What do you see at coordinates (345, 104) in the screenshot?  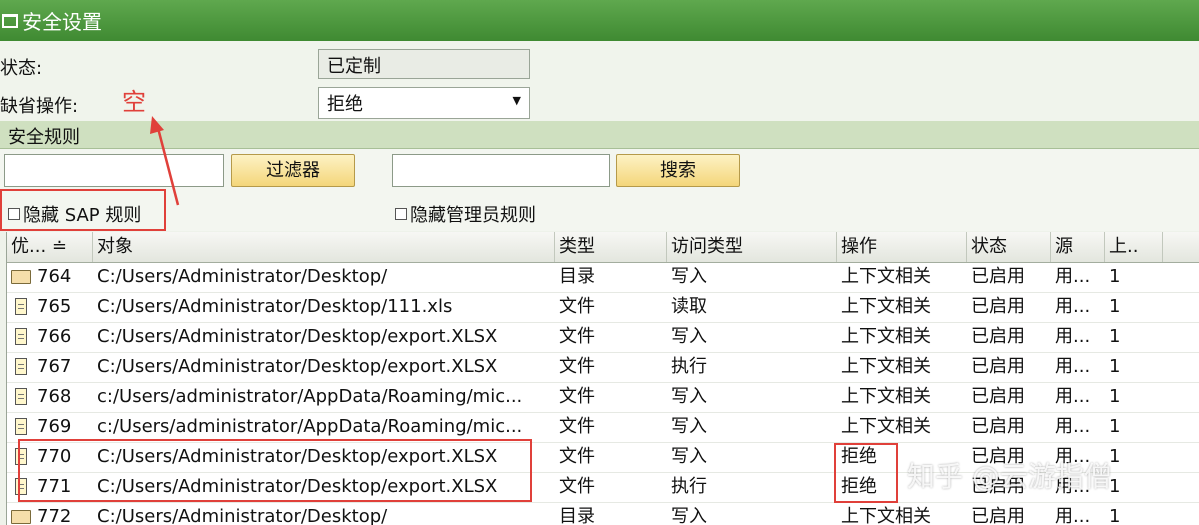 I see `default-action-value: 拒绝` at bounding box center [345, 104].